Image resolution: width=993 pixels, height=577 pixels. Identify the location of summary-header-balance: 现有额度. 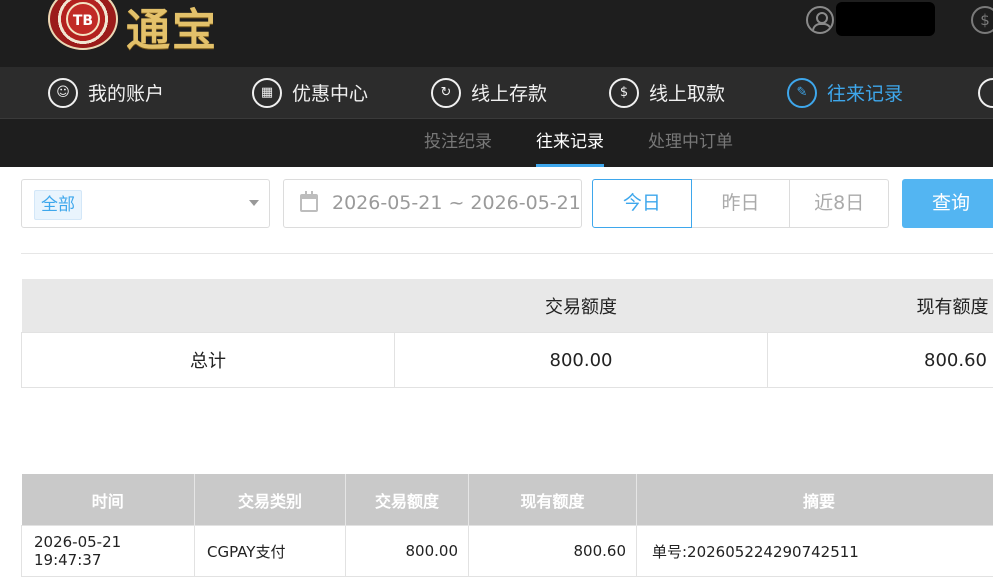
(880, 306).